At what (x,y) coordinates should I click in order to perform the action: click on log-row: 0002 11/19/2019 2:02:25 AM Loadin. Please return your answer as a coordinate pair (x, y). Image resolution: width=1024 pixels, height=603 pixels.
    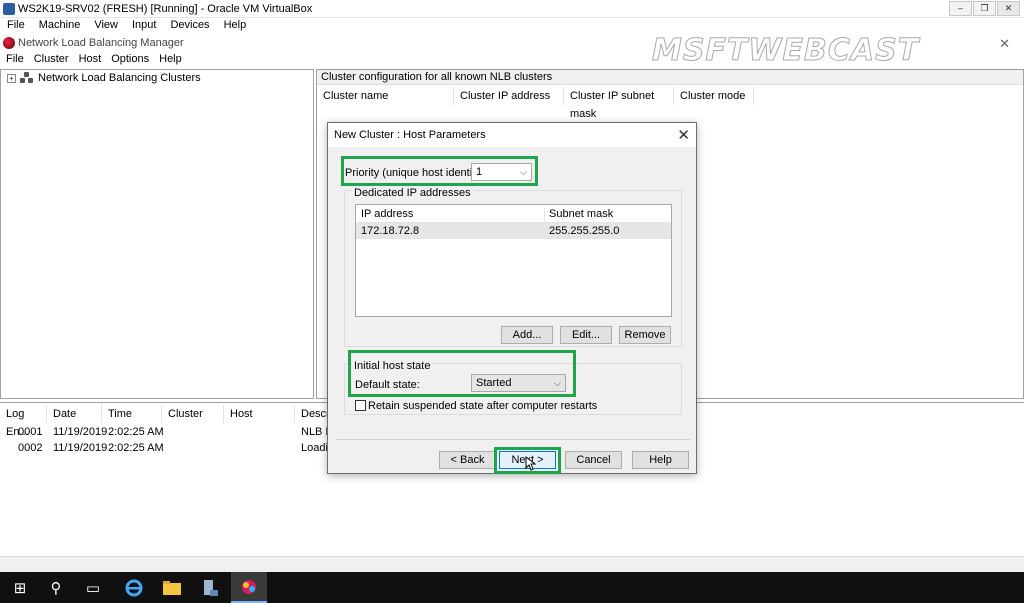
    Looking at the image, I should click on (167, 448).